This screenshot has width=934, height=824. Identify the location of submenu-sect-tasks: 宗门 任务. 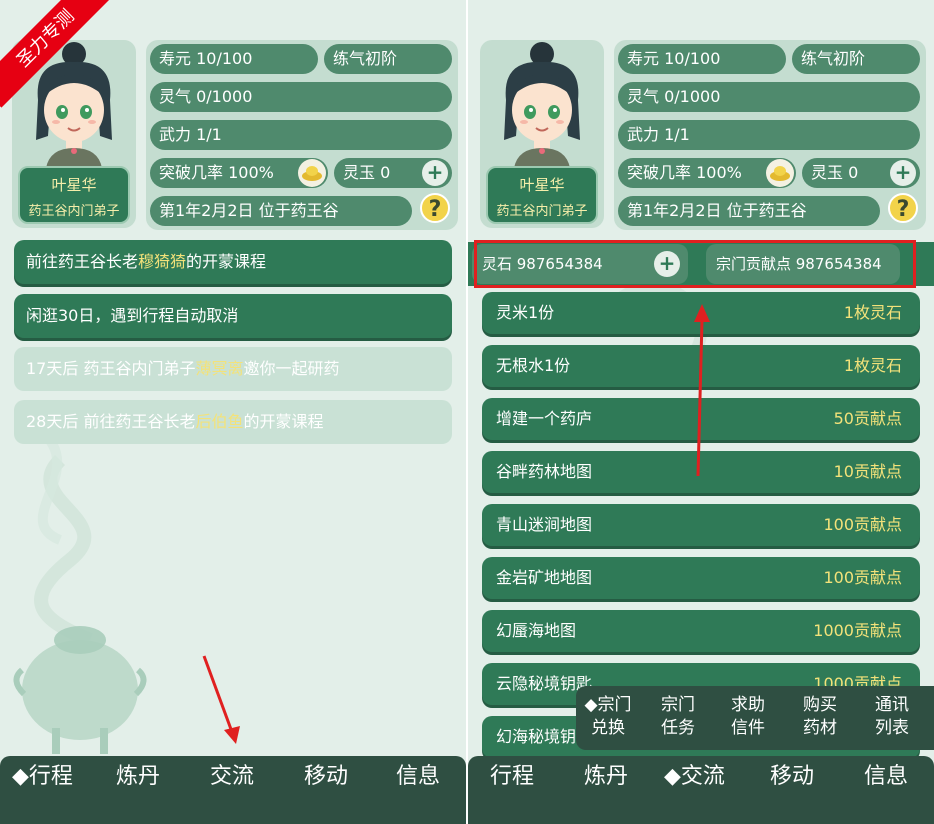
(678, 717).